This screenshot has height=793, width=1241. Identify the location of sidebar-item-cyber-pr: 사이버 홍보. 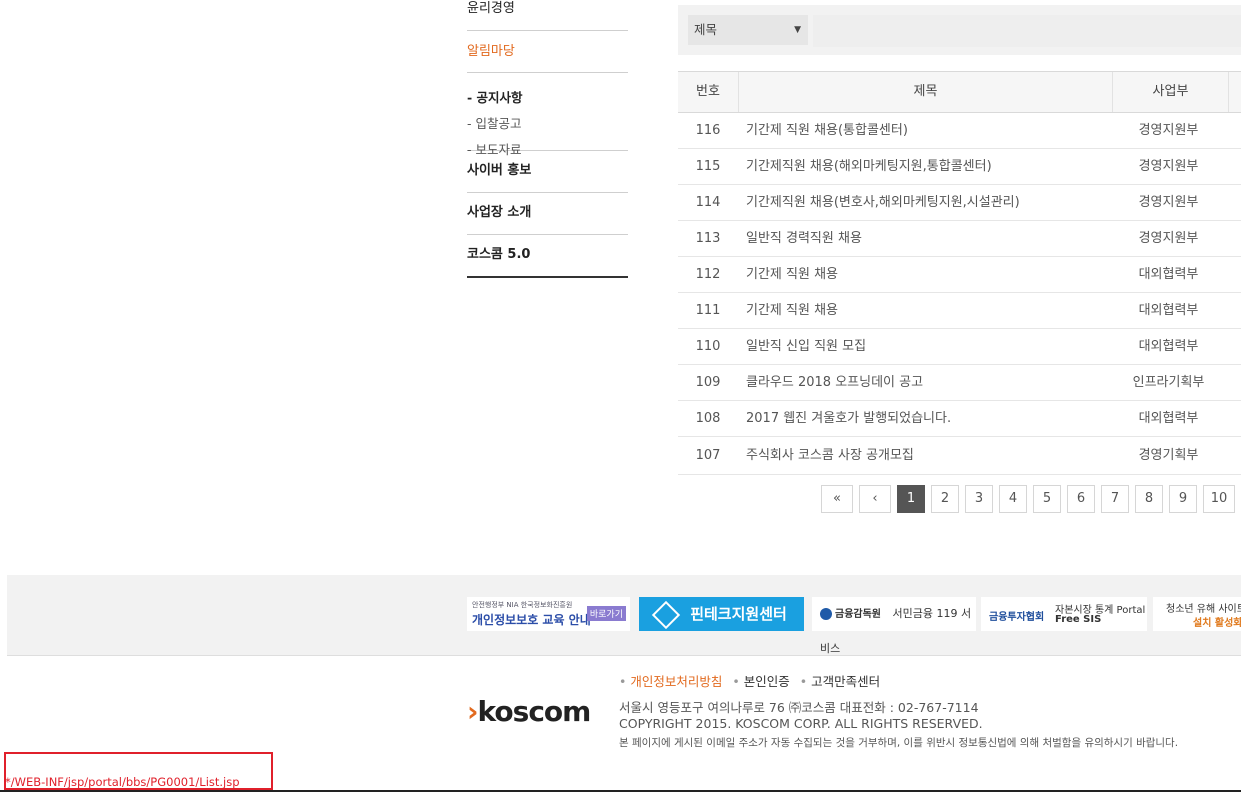
(547, 172).